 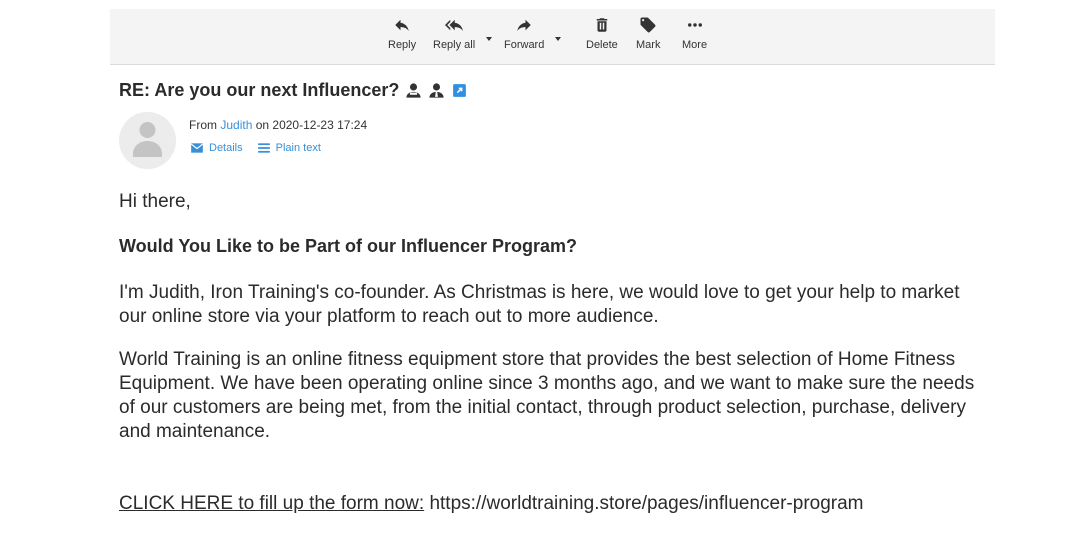 I want to click on forward-dropdown-caret, so click(x=558, y=39).